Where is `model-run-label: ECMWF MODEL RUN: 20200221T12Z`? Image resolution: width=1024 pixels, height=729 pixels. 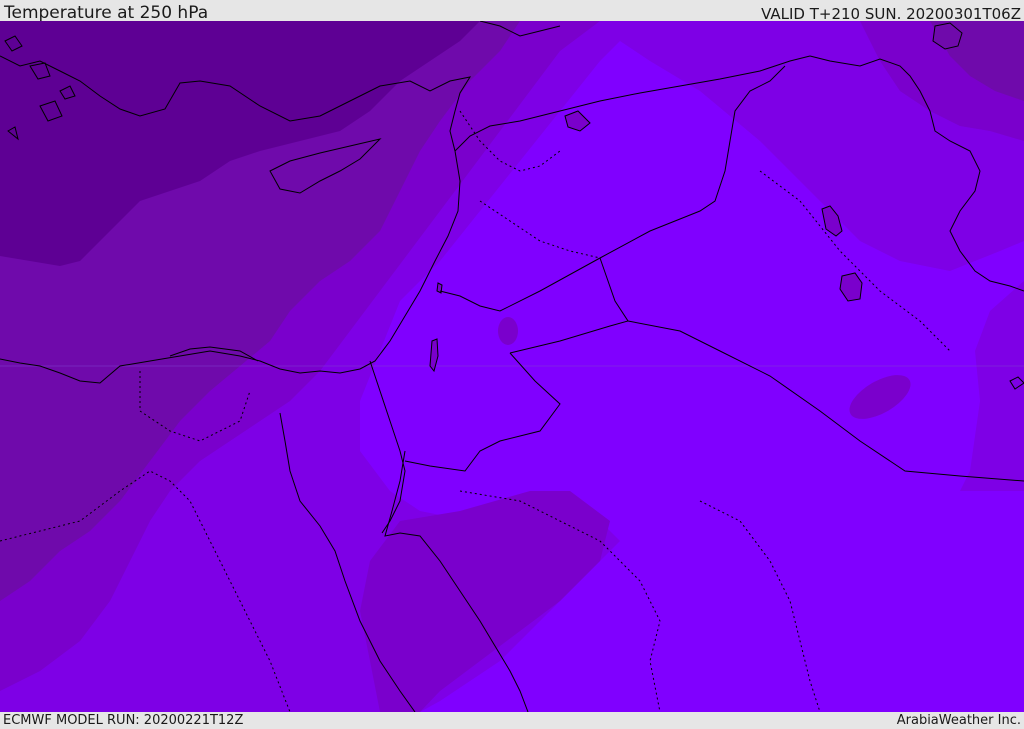 model-run-label: ECMWF MODEL RUN: 20200221T12Z is located at coordinates (123, 720).